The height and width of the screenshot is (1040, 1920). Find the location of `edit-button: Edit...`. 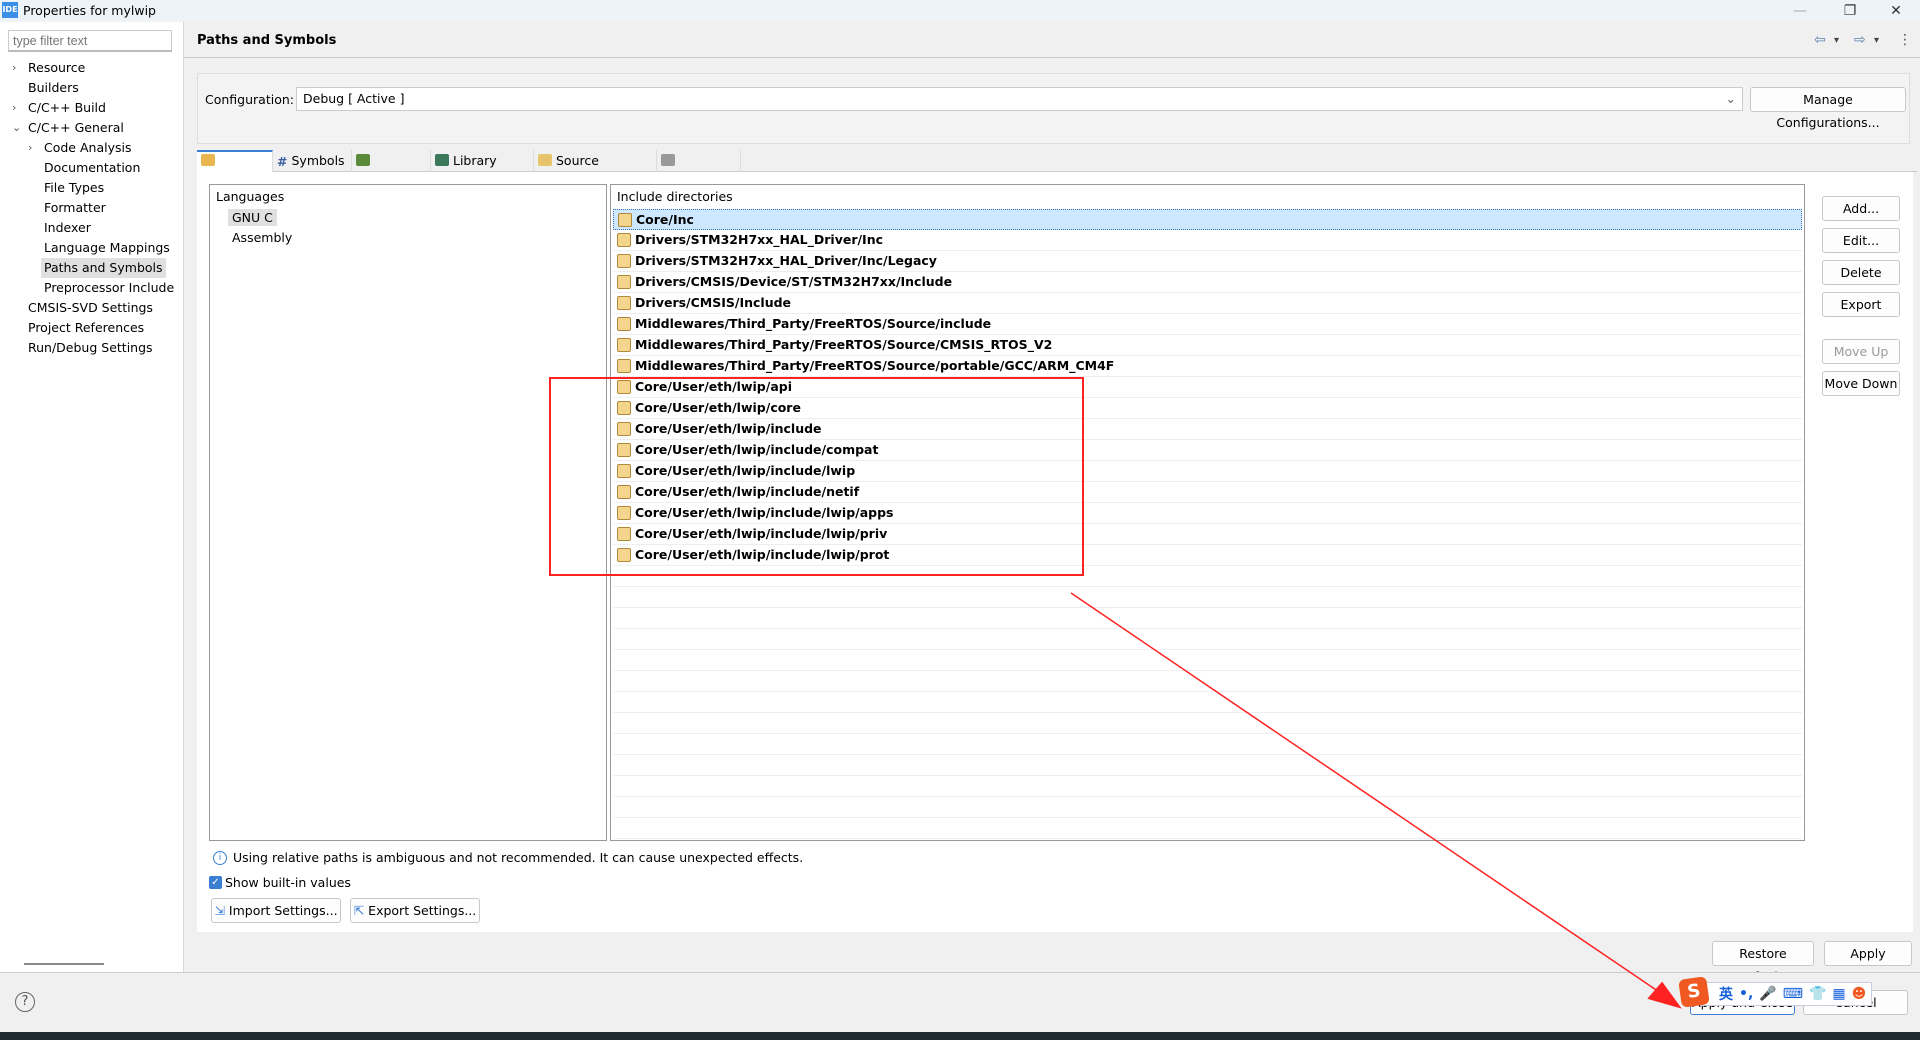

edit-button: Edit... is located at coordinates (1861, 240).